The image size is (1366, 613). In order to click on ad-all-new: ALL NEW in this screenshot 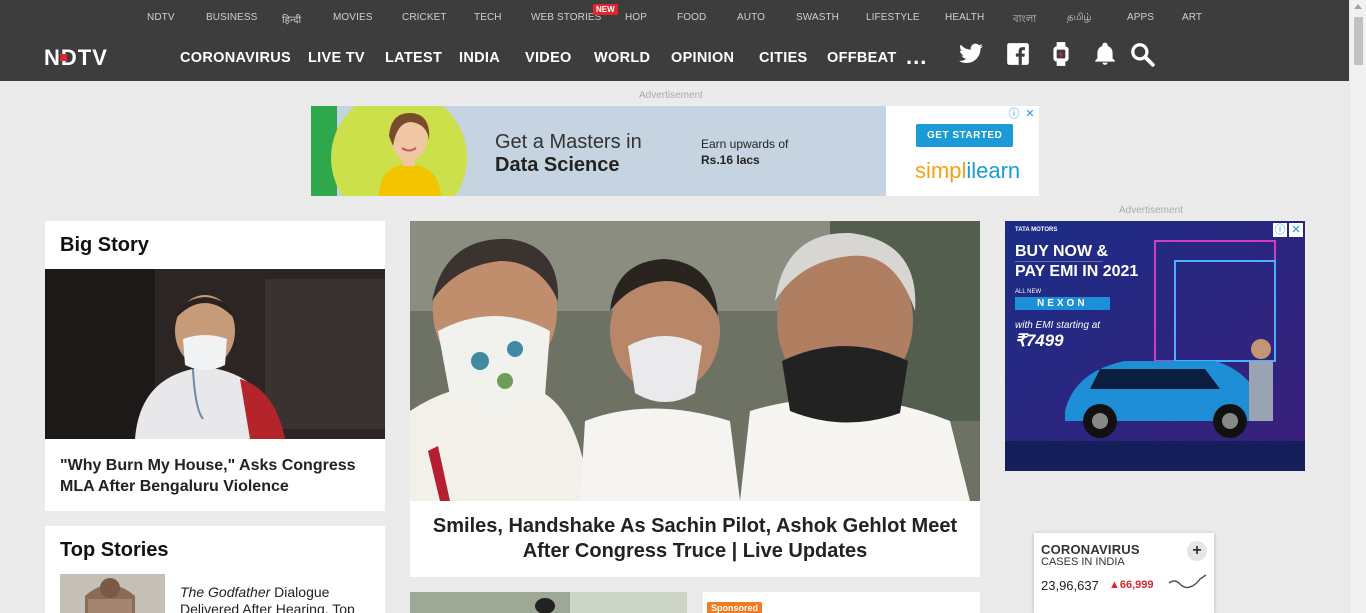, I will do `click(1028, 292)`.